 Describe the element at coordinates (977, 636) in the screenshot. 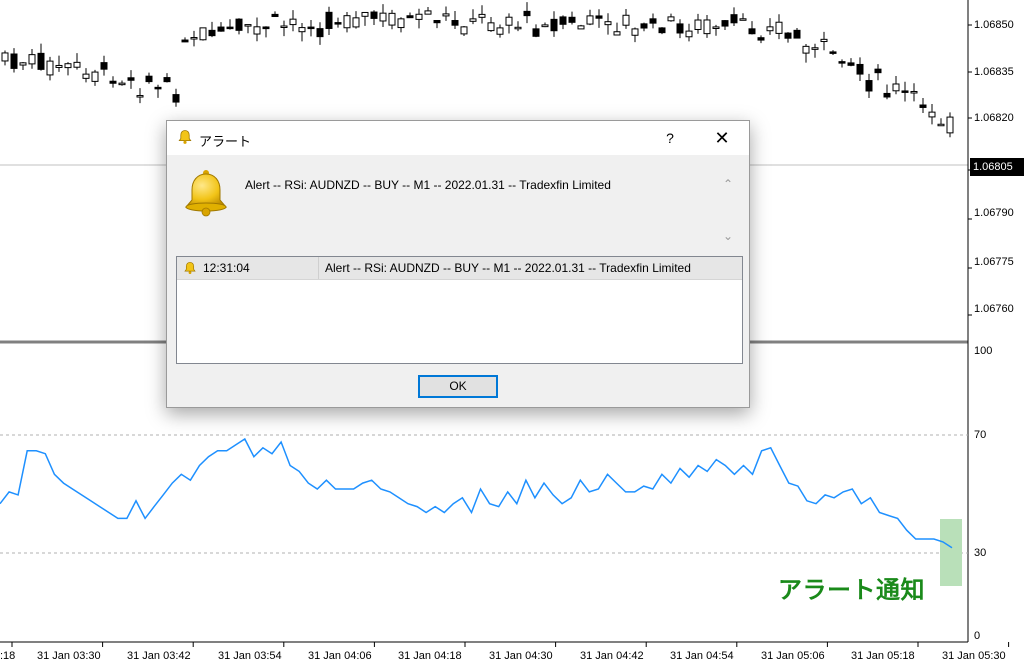

I see `rsi-axis-label: 0` at that location.